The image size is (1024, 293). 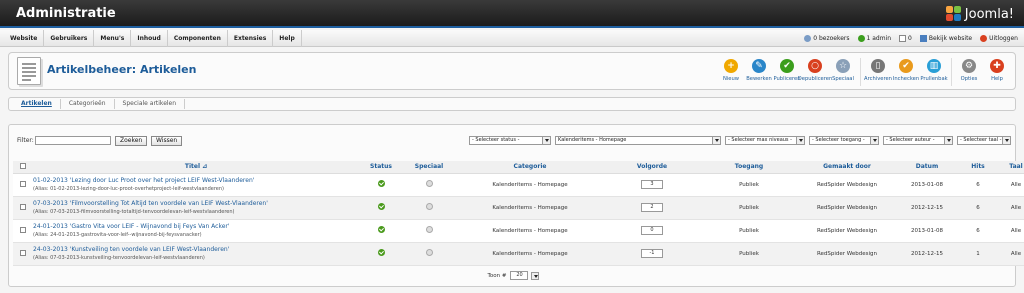 I want to click on toolbar-button-label: Bewerken, so click(x=759, y=79).